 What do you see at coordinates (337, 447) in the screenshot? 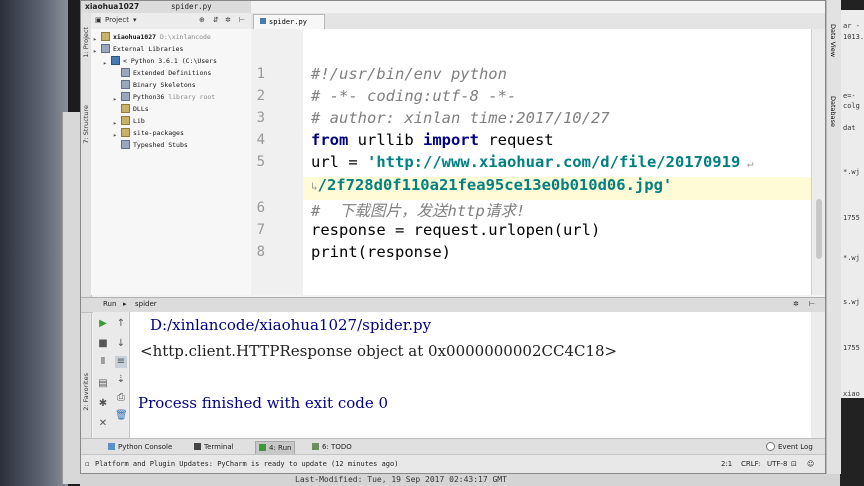
I see `tab-label: 6: TODO` at bounding box center [337, 447].